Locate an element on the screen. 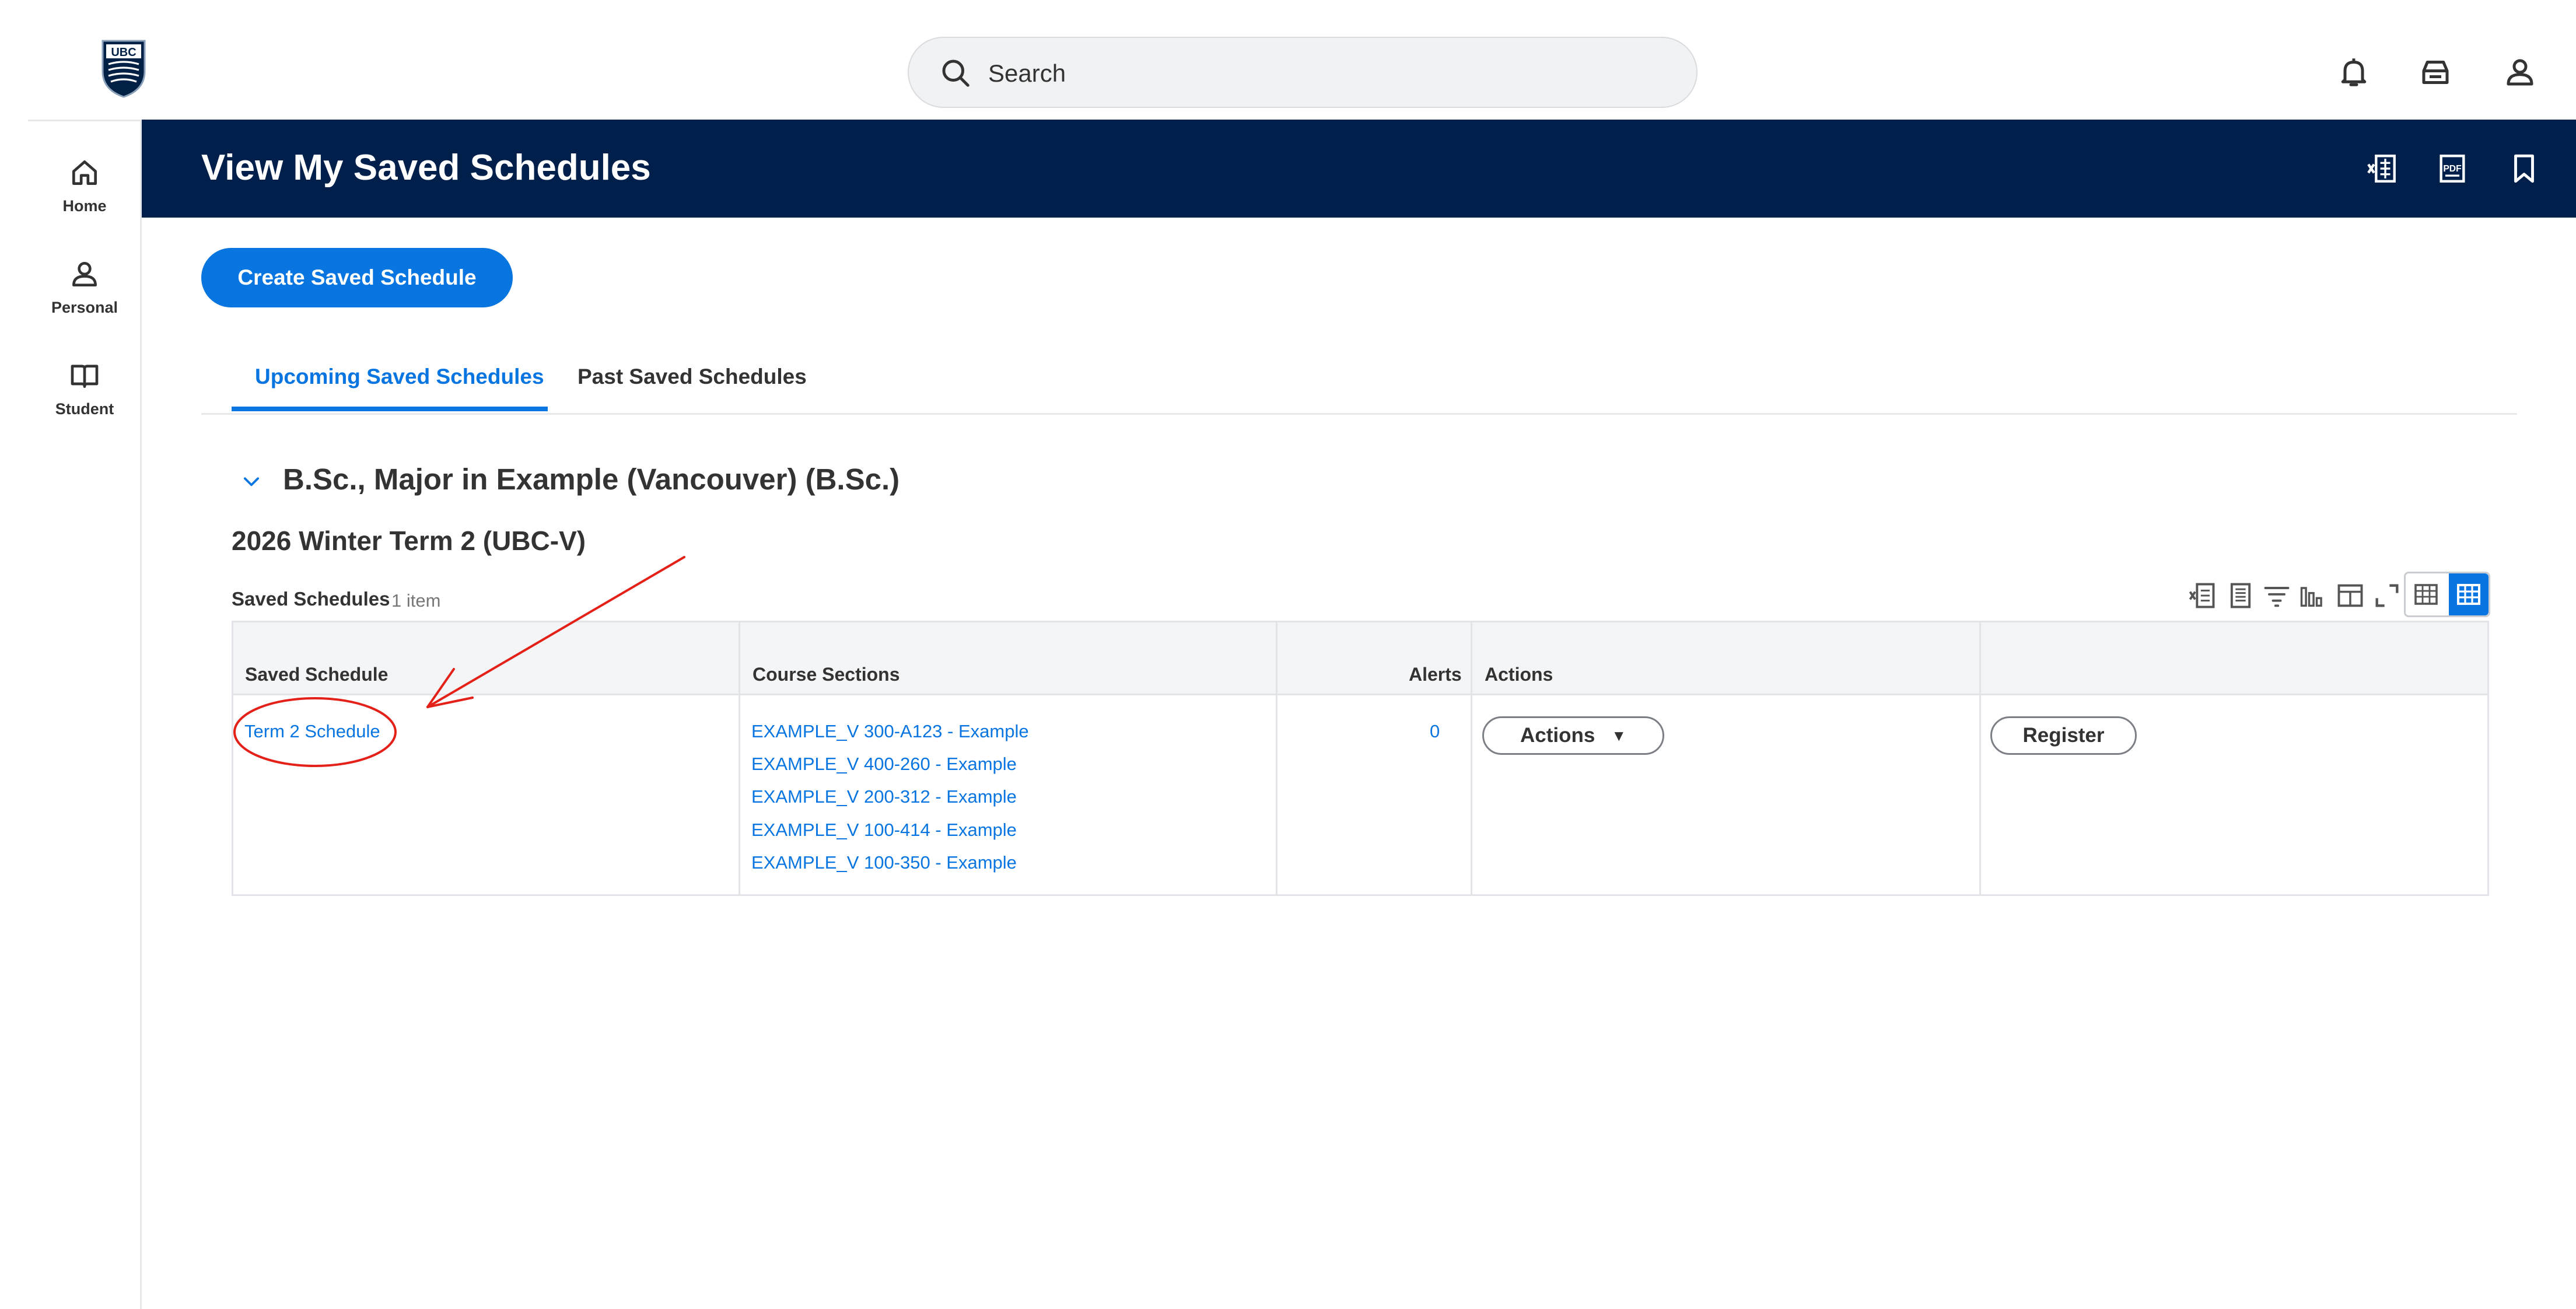  active-tab-indicator is located at coordinates (390, 409).